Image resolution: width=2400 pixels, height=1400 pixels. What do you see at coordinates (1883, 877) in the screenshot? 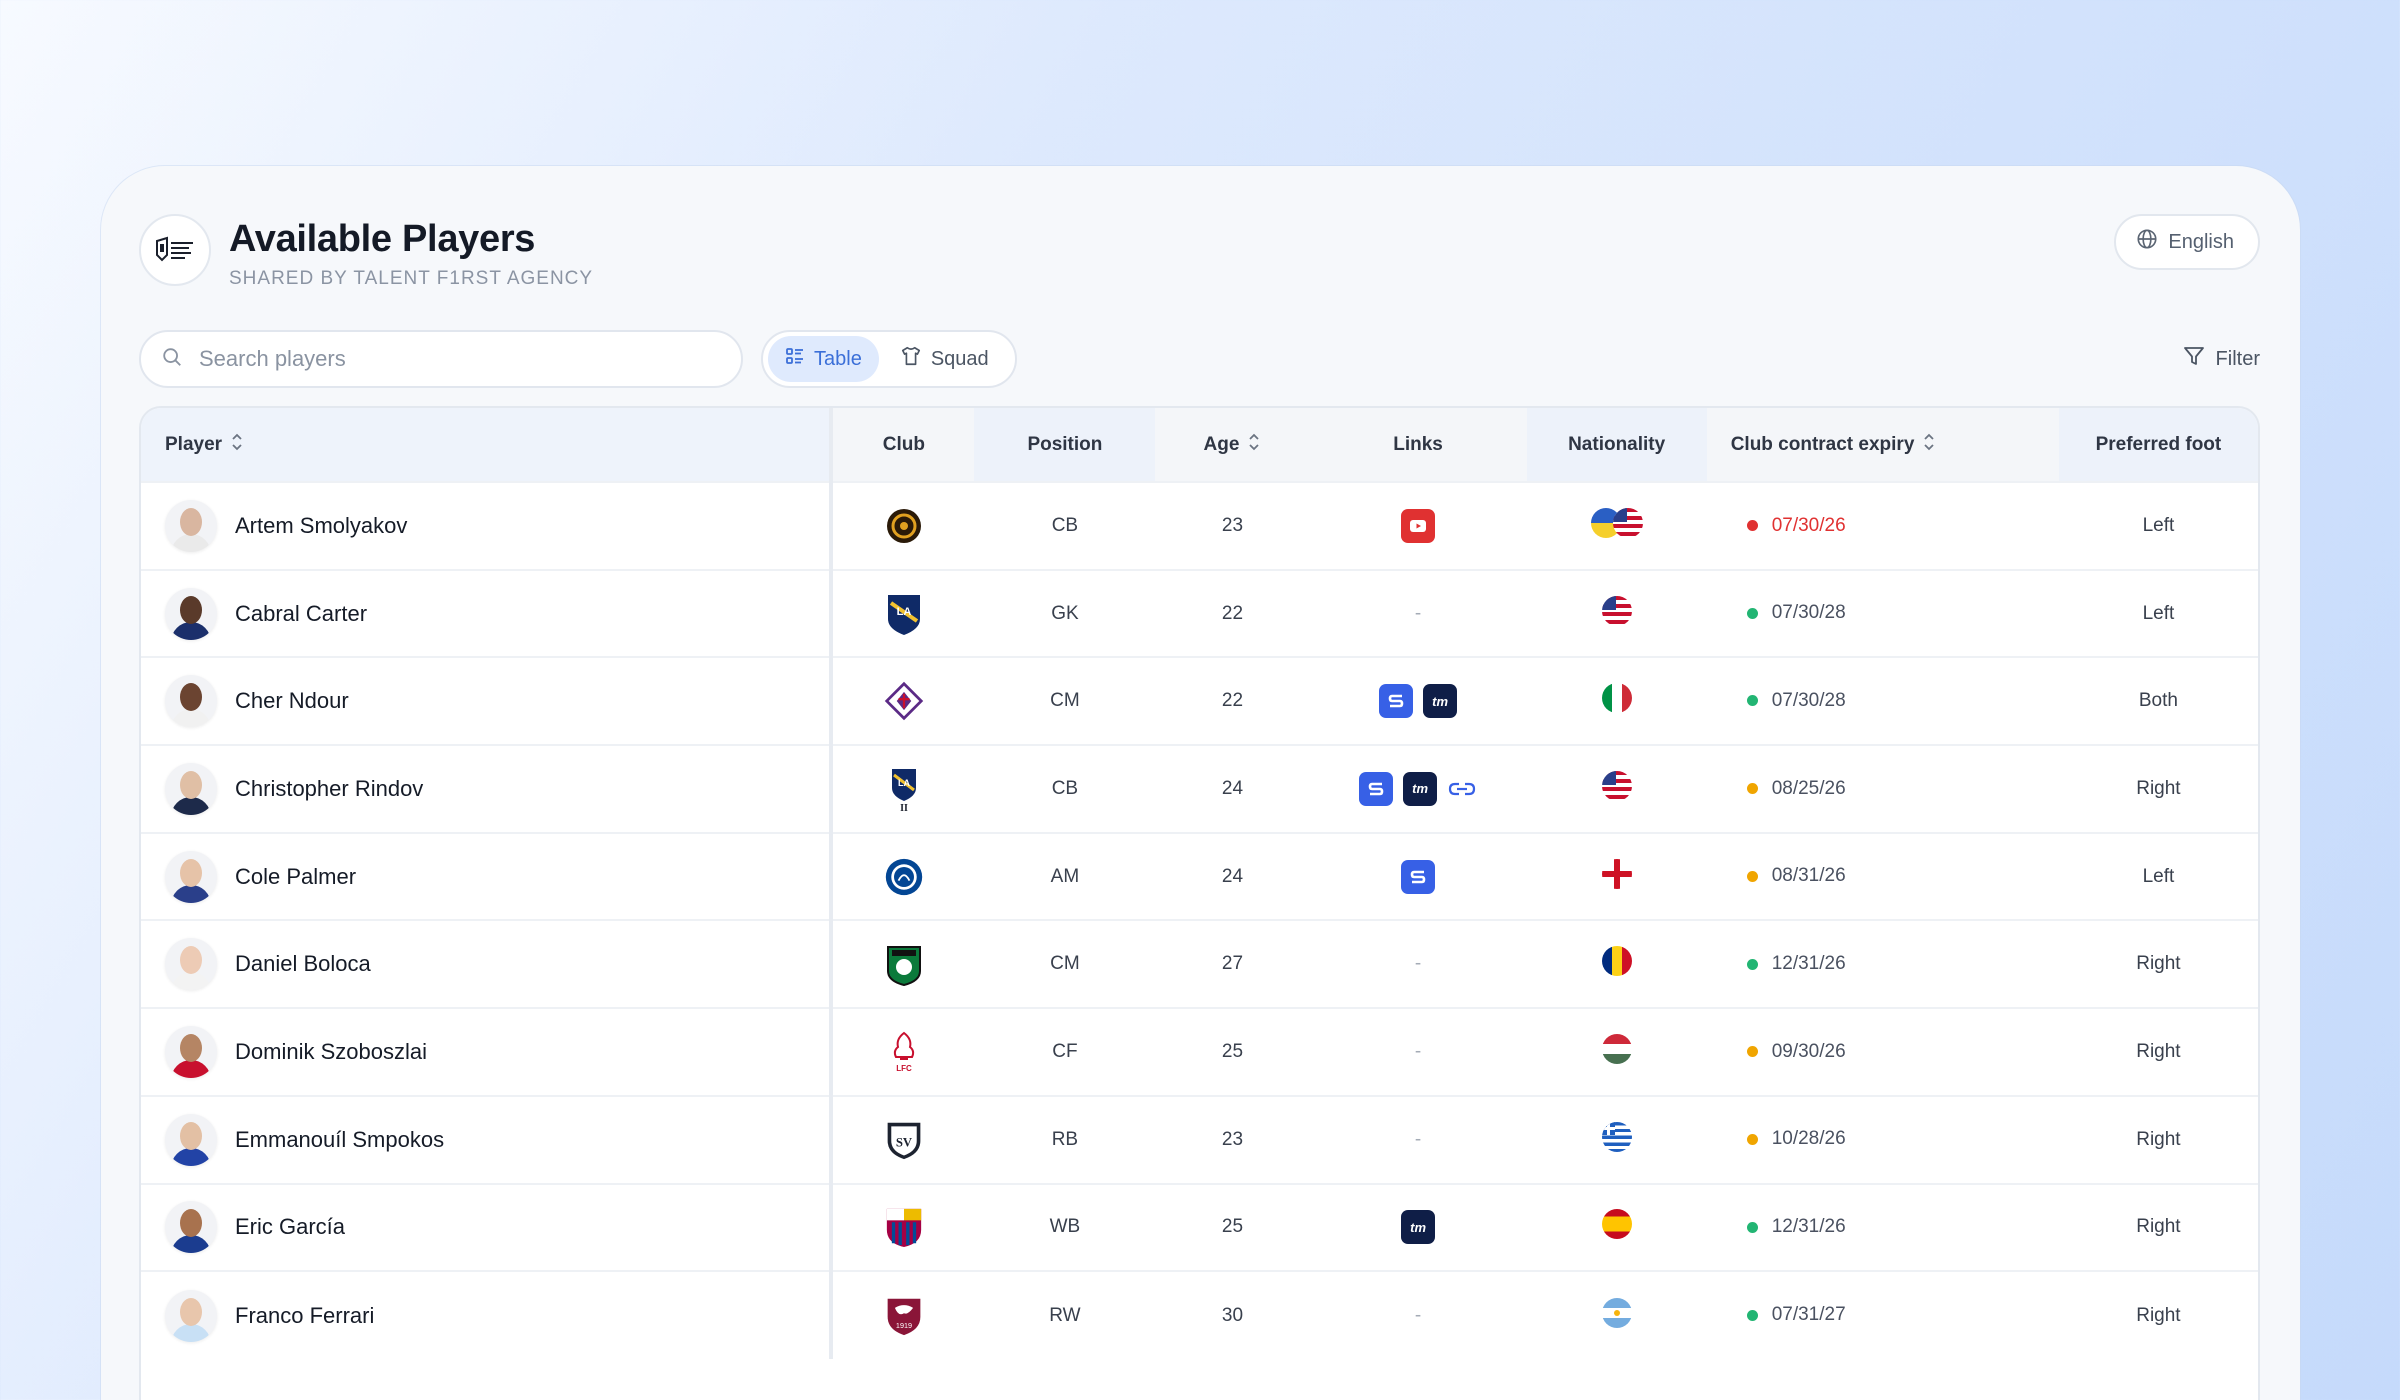
I see `contract-expiry-cell: 08/31/26` at bounding box center [1883, 877].